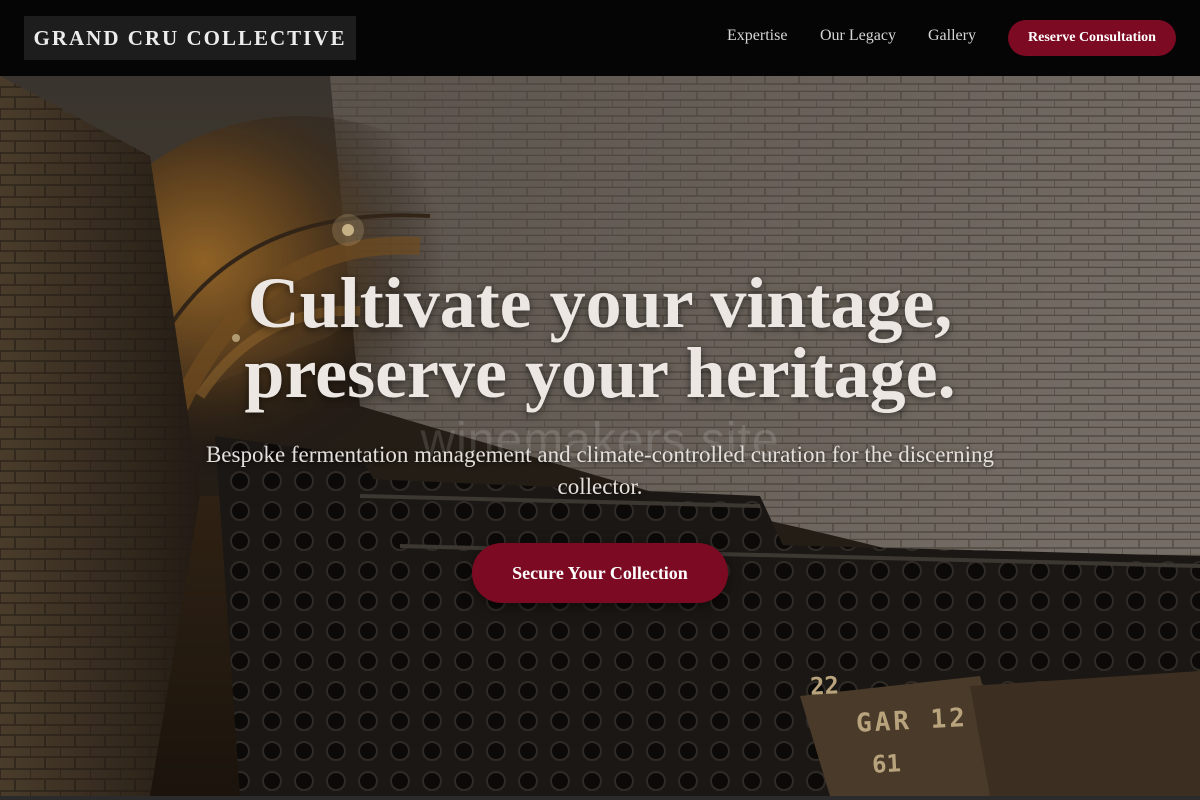  What do you see at coordinates (912, 721) in the screenshot?
I see `crate-label-main: GAR 12` at bounding box center [912, 721].